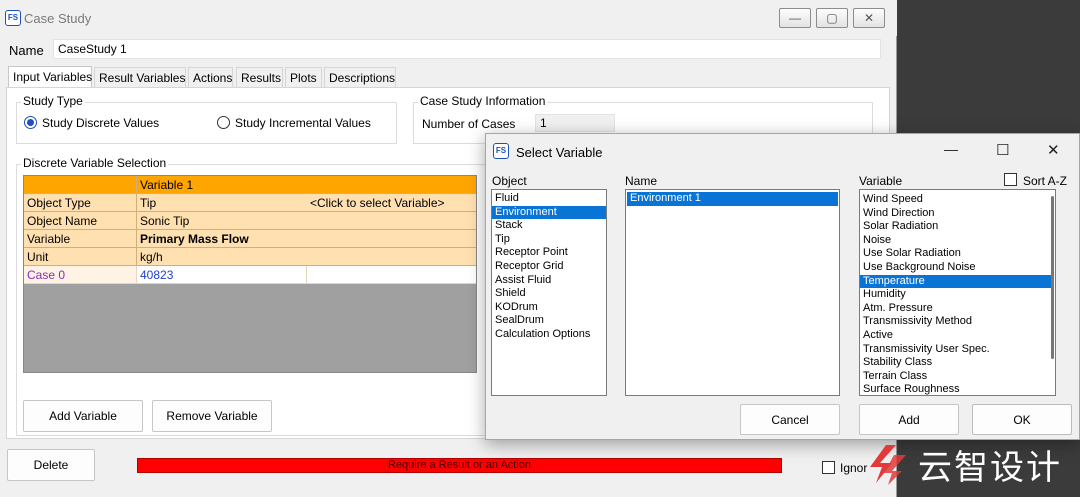 Image resolution: width=1080 pixels, height=497 pixels. What do you see at coordinates (50, 76) in the screenshot?
I see `tab-input-variables: Input Variables` at bounding box center [50, 76].